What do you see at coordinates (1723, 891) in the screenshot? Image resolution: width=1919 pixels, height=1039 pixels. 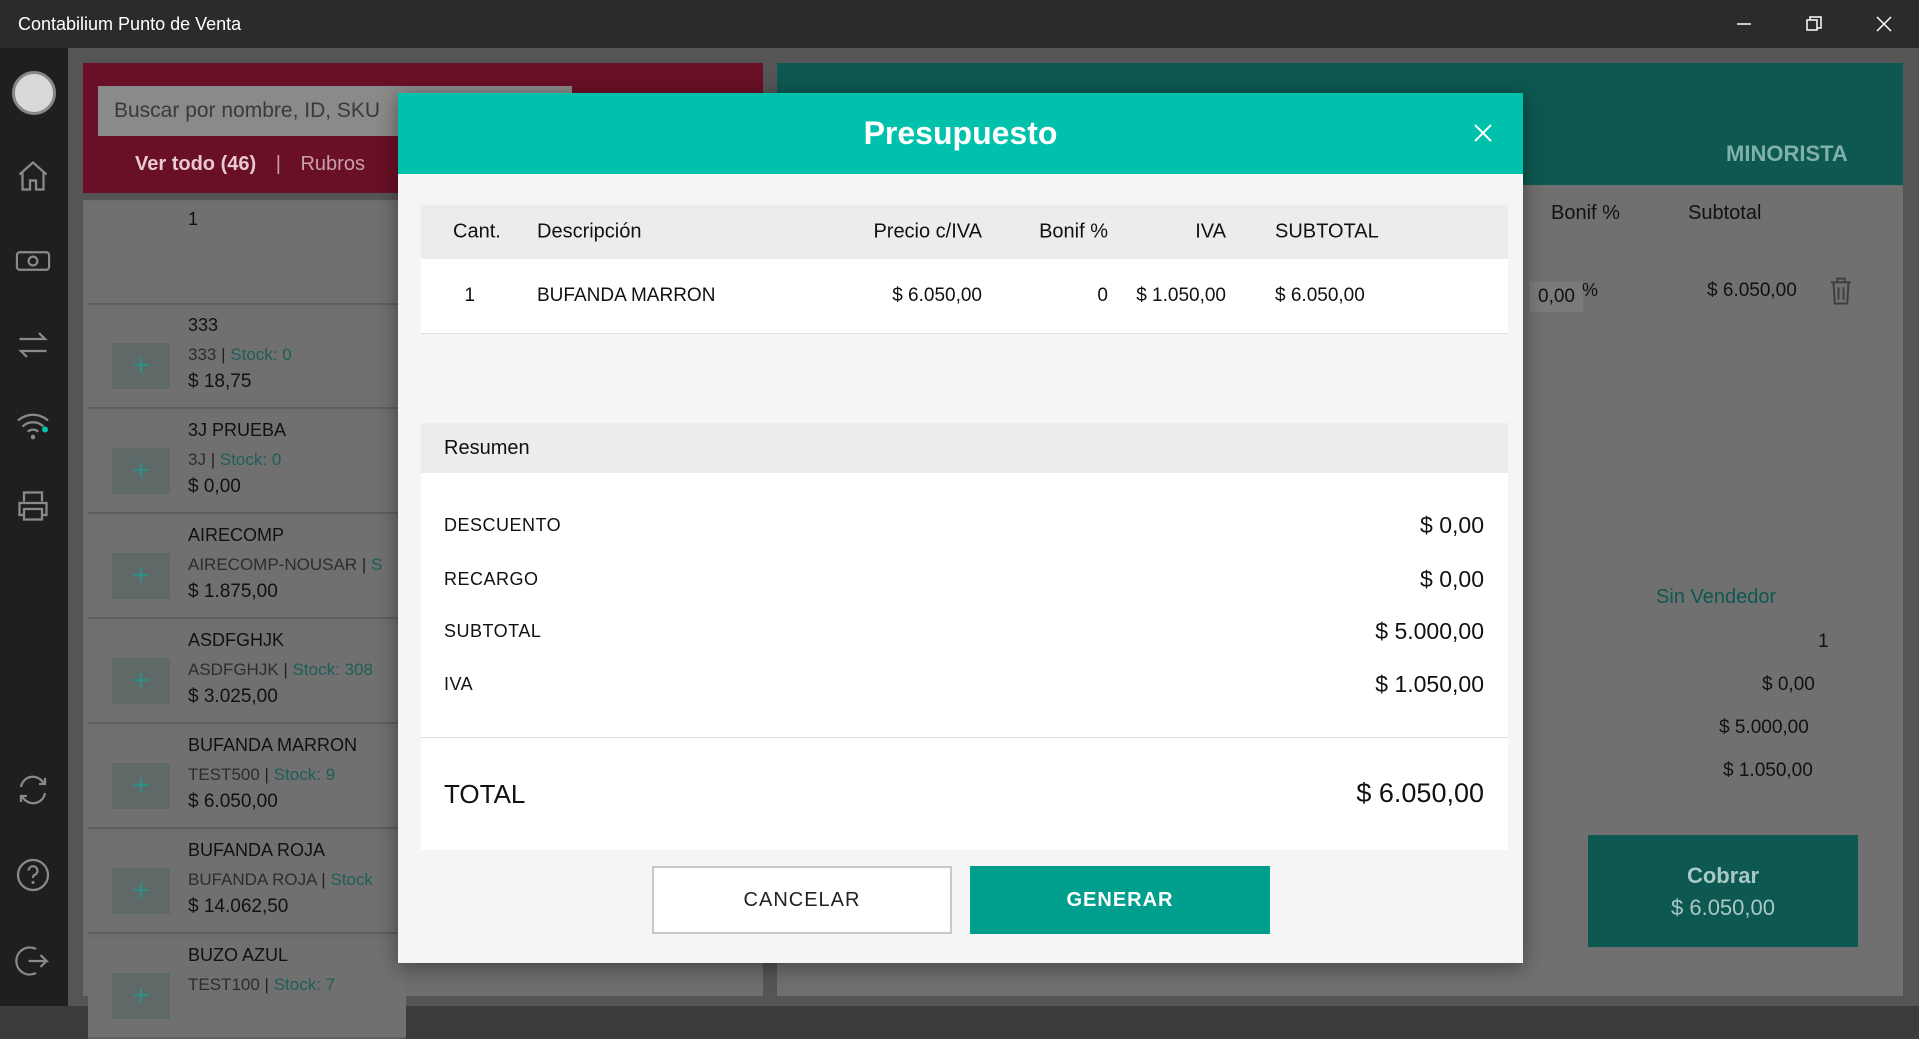 I see `charge-button: Cobrar $ 6.050,00` at bounding box center [1723, 891].